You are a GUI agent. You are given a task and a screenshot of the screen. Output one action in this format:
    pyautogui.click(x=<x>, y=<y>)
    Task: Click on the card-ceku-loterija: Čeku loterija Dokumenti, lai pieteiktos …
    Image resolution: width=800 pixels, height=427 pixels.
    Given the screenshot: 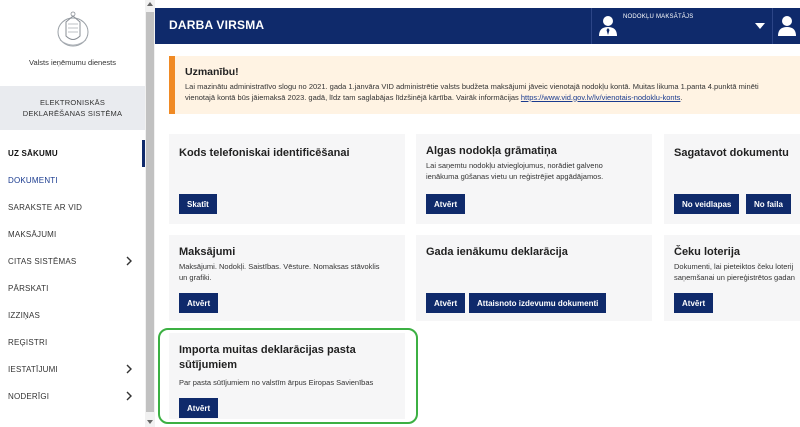 What is the action you would take?
    pyautogui.click(x=732, y=278)
    